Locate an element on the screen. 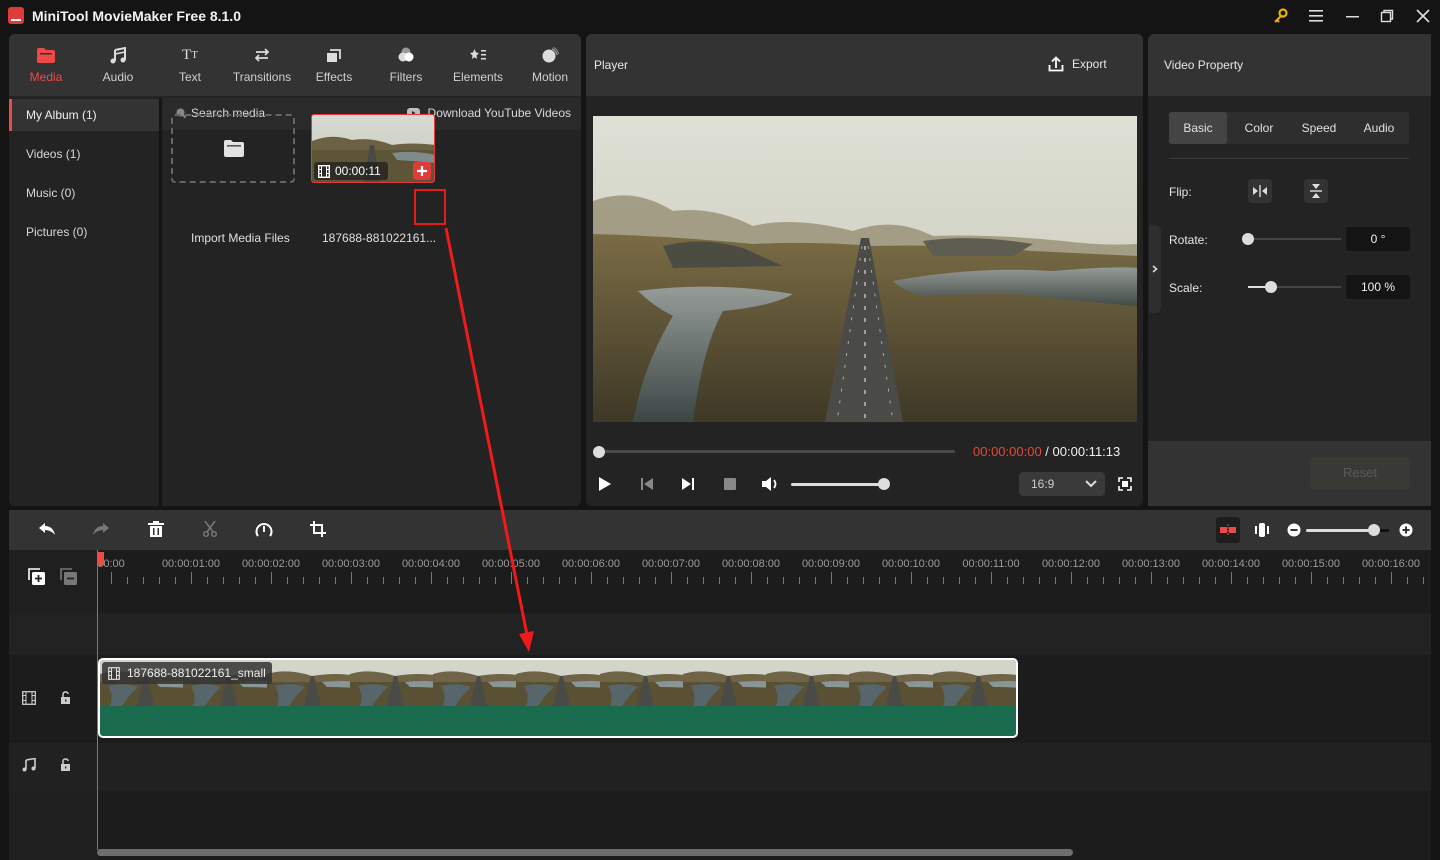 The image size is (1440, 860). nav-music: Music (0) is located at coordinates (84, 193).